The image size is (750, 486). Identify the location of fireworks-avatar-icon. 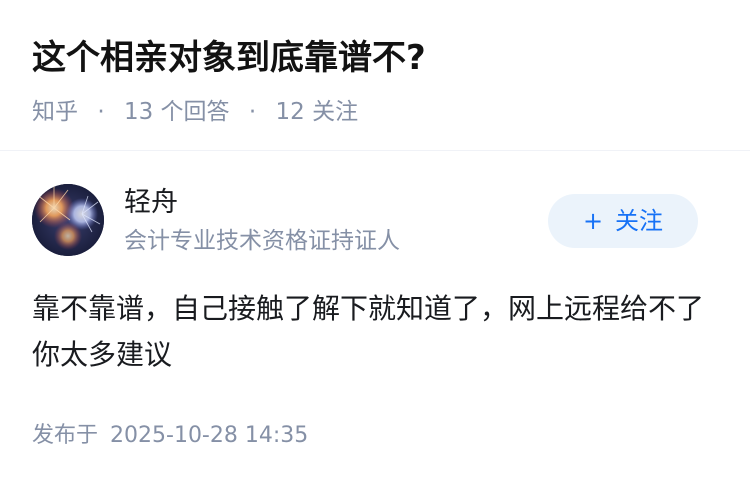
(68, 220).